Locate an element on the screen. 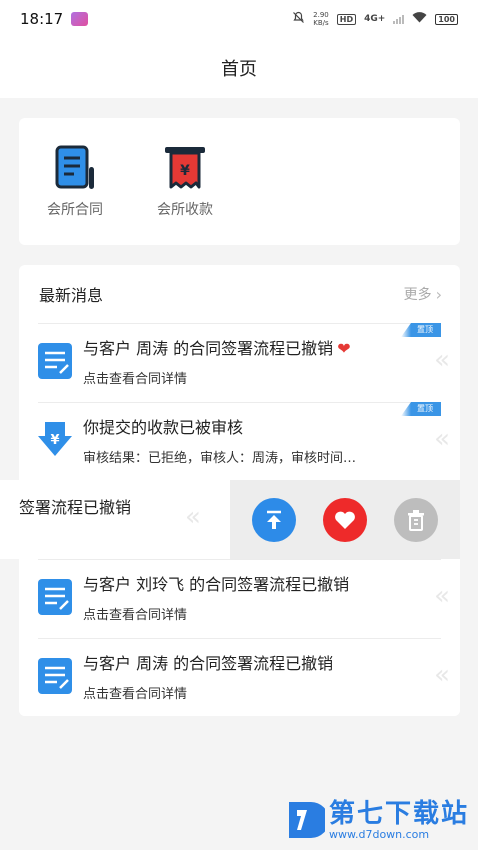 The image size is (478, 850). quick-action-contract: 会所合同 is located at coordinates (75, 181).